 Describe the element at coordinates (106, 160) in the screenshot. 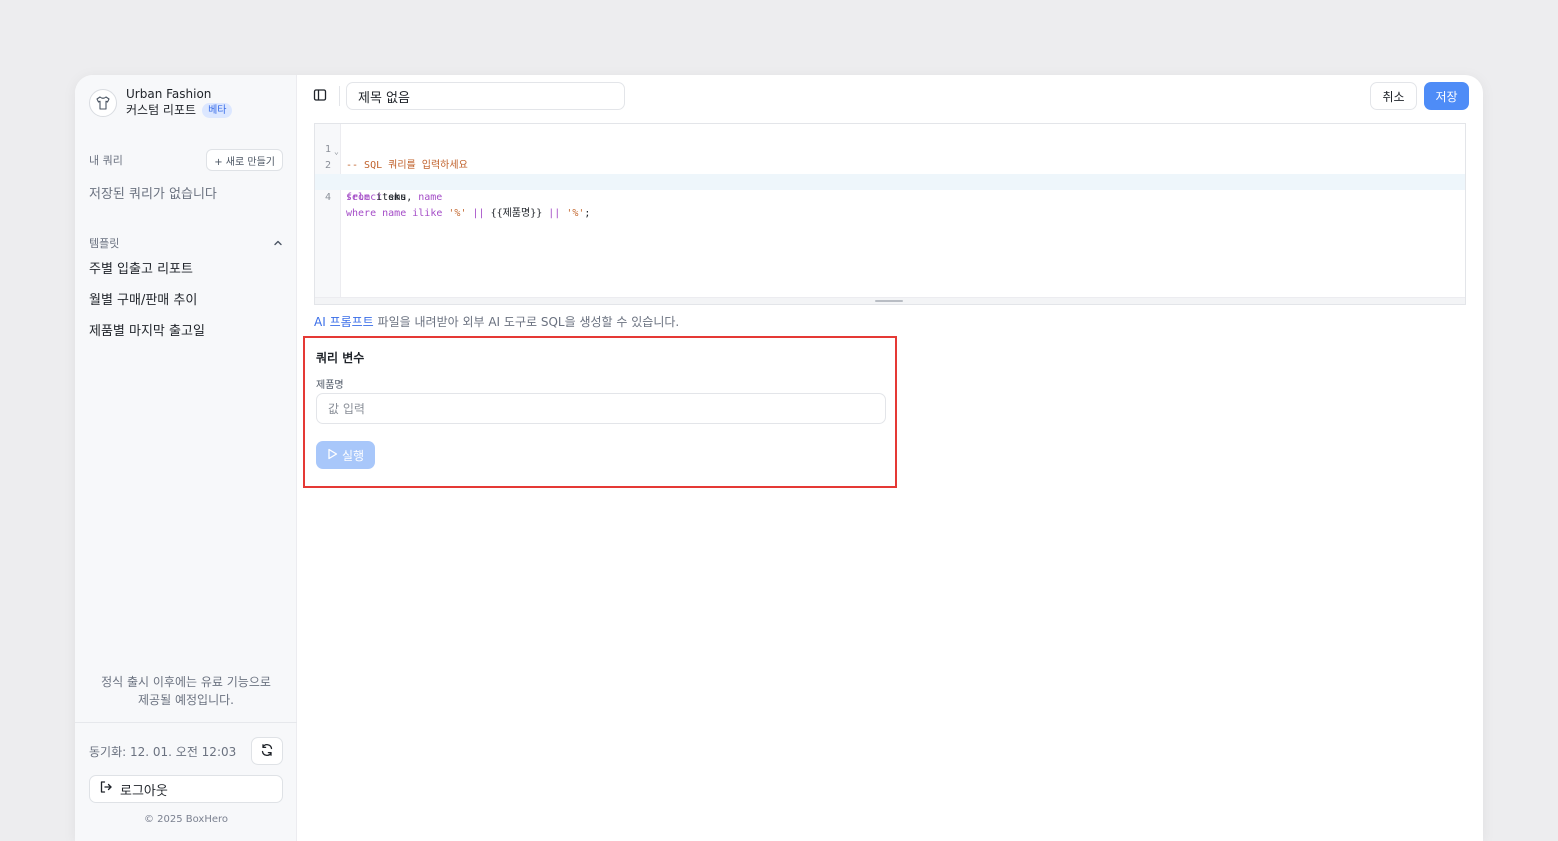

I see `my-queries-label: 내 쿼리` at that location.